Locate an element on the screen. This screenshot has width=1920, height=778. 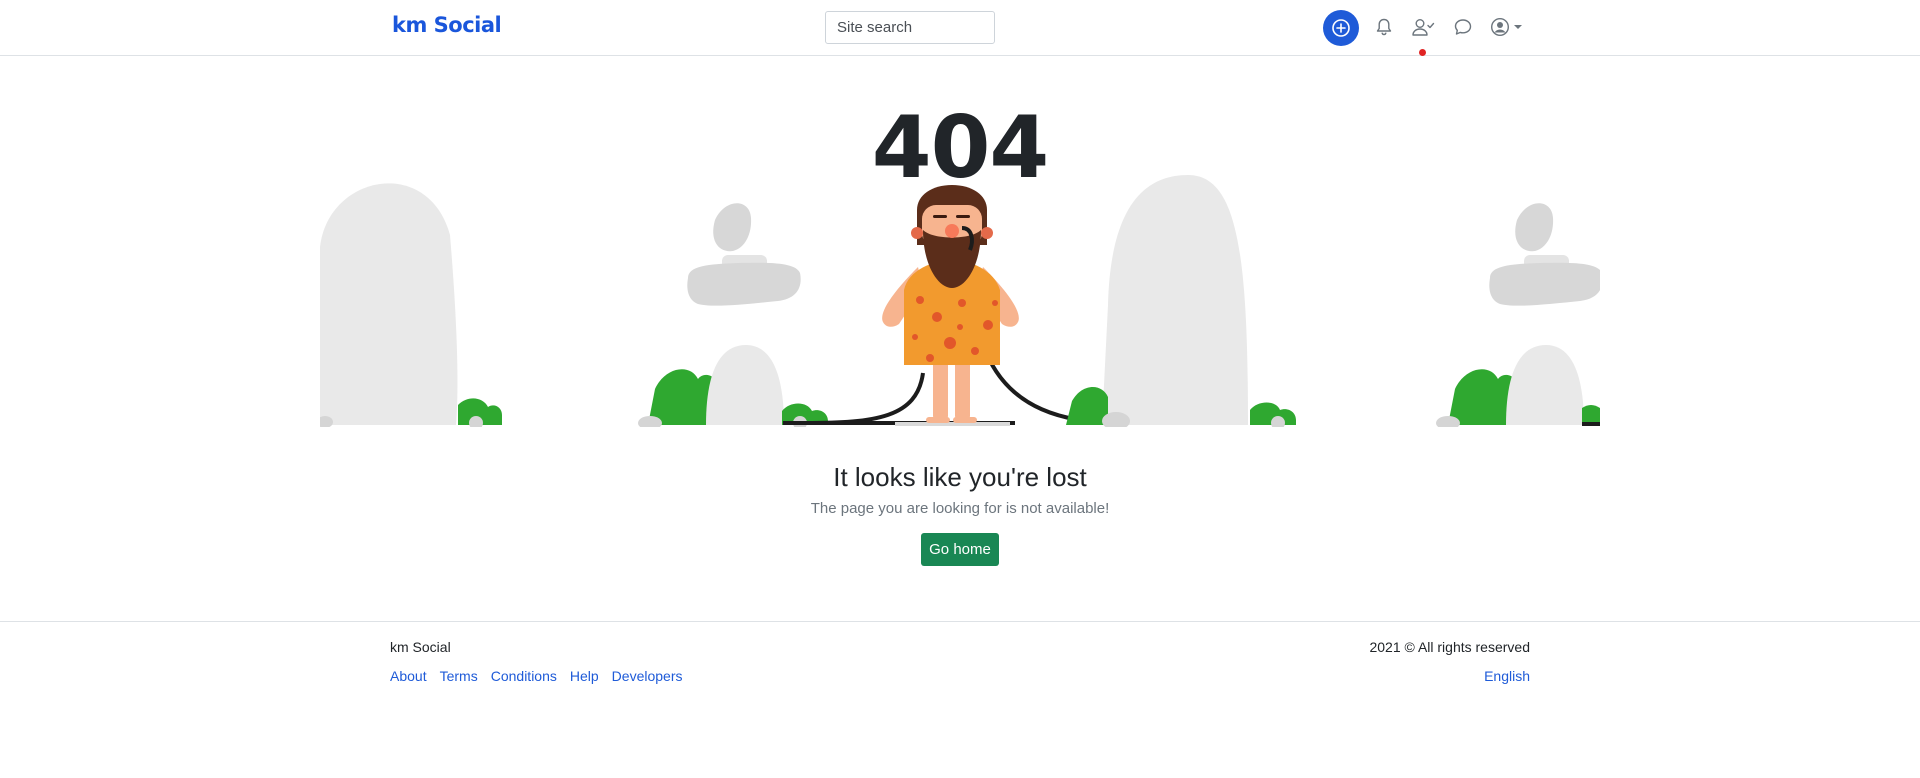
messages-button is located at coordinates (1463, 27).